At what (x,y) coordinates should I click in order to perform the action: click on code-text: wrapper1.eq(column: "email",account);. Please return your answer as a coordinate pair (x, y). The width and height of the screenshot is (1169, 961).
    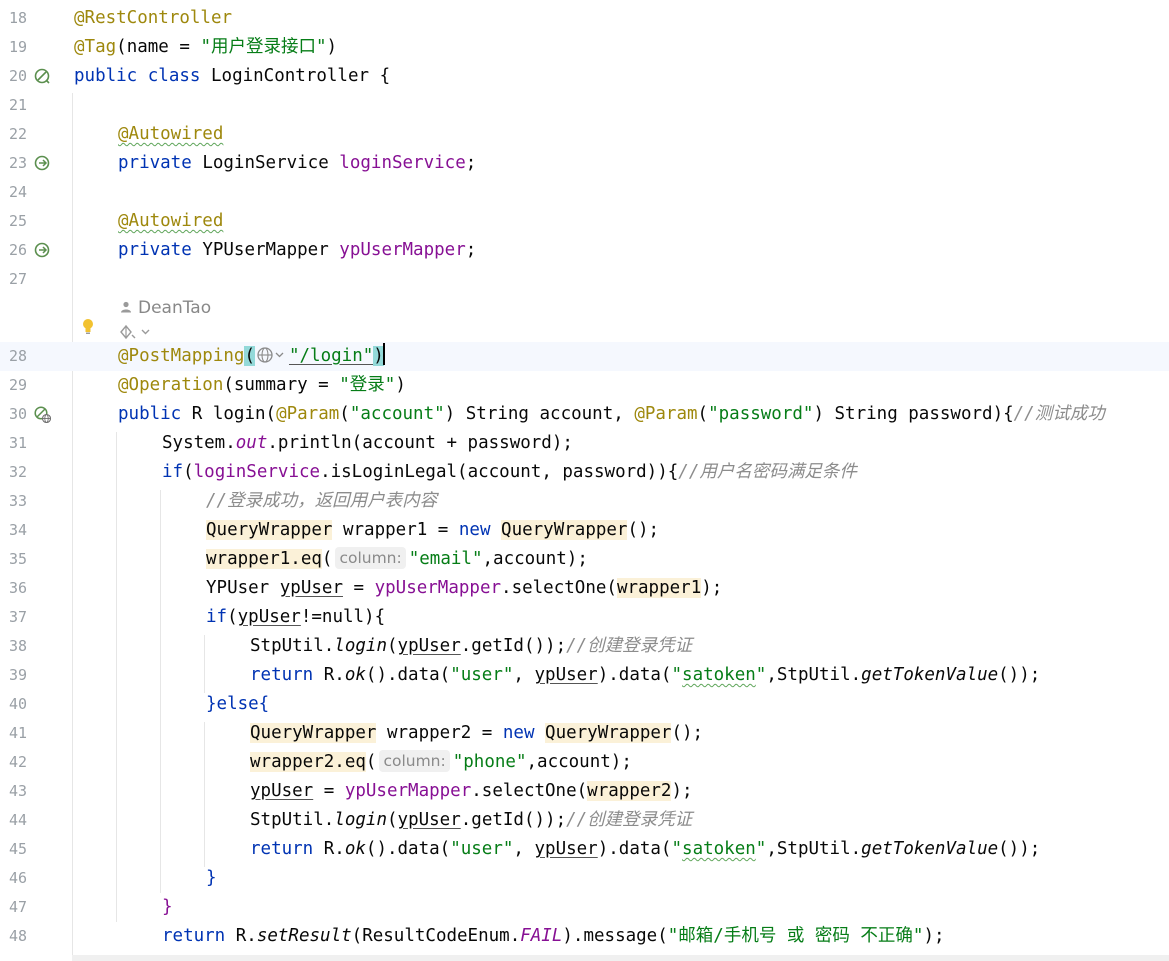
    Looking at the image, I should click on (397, 558).